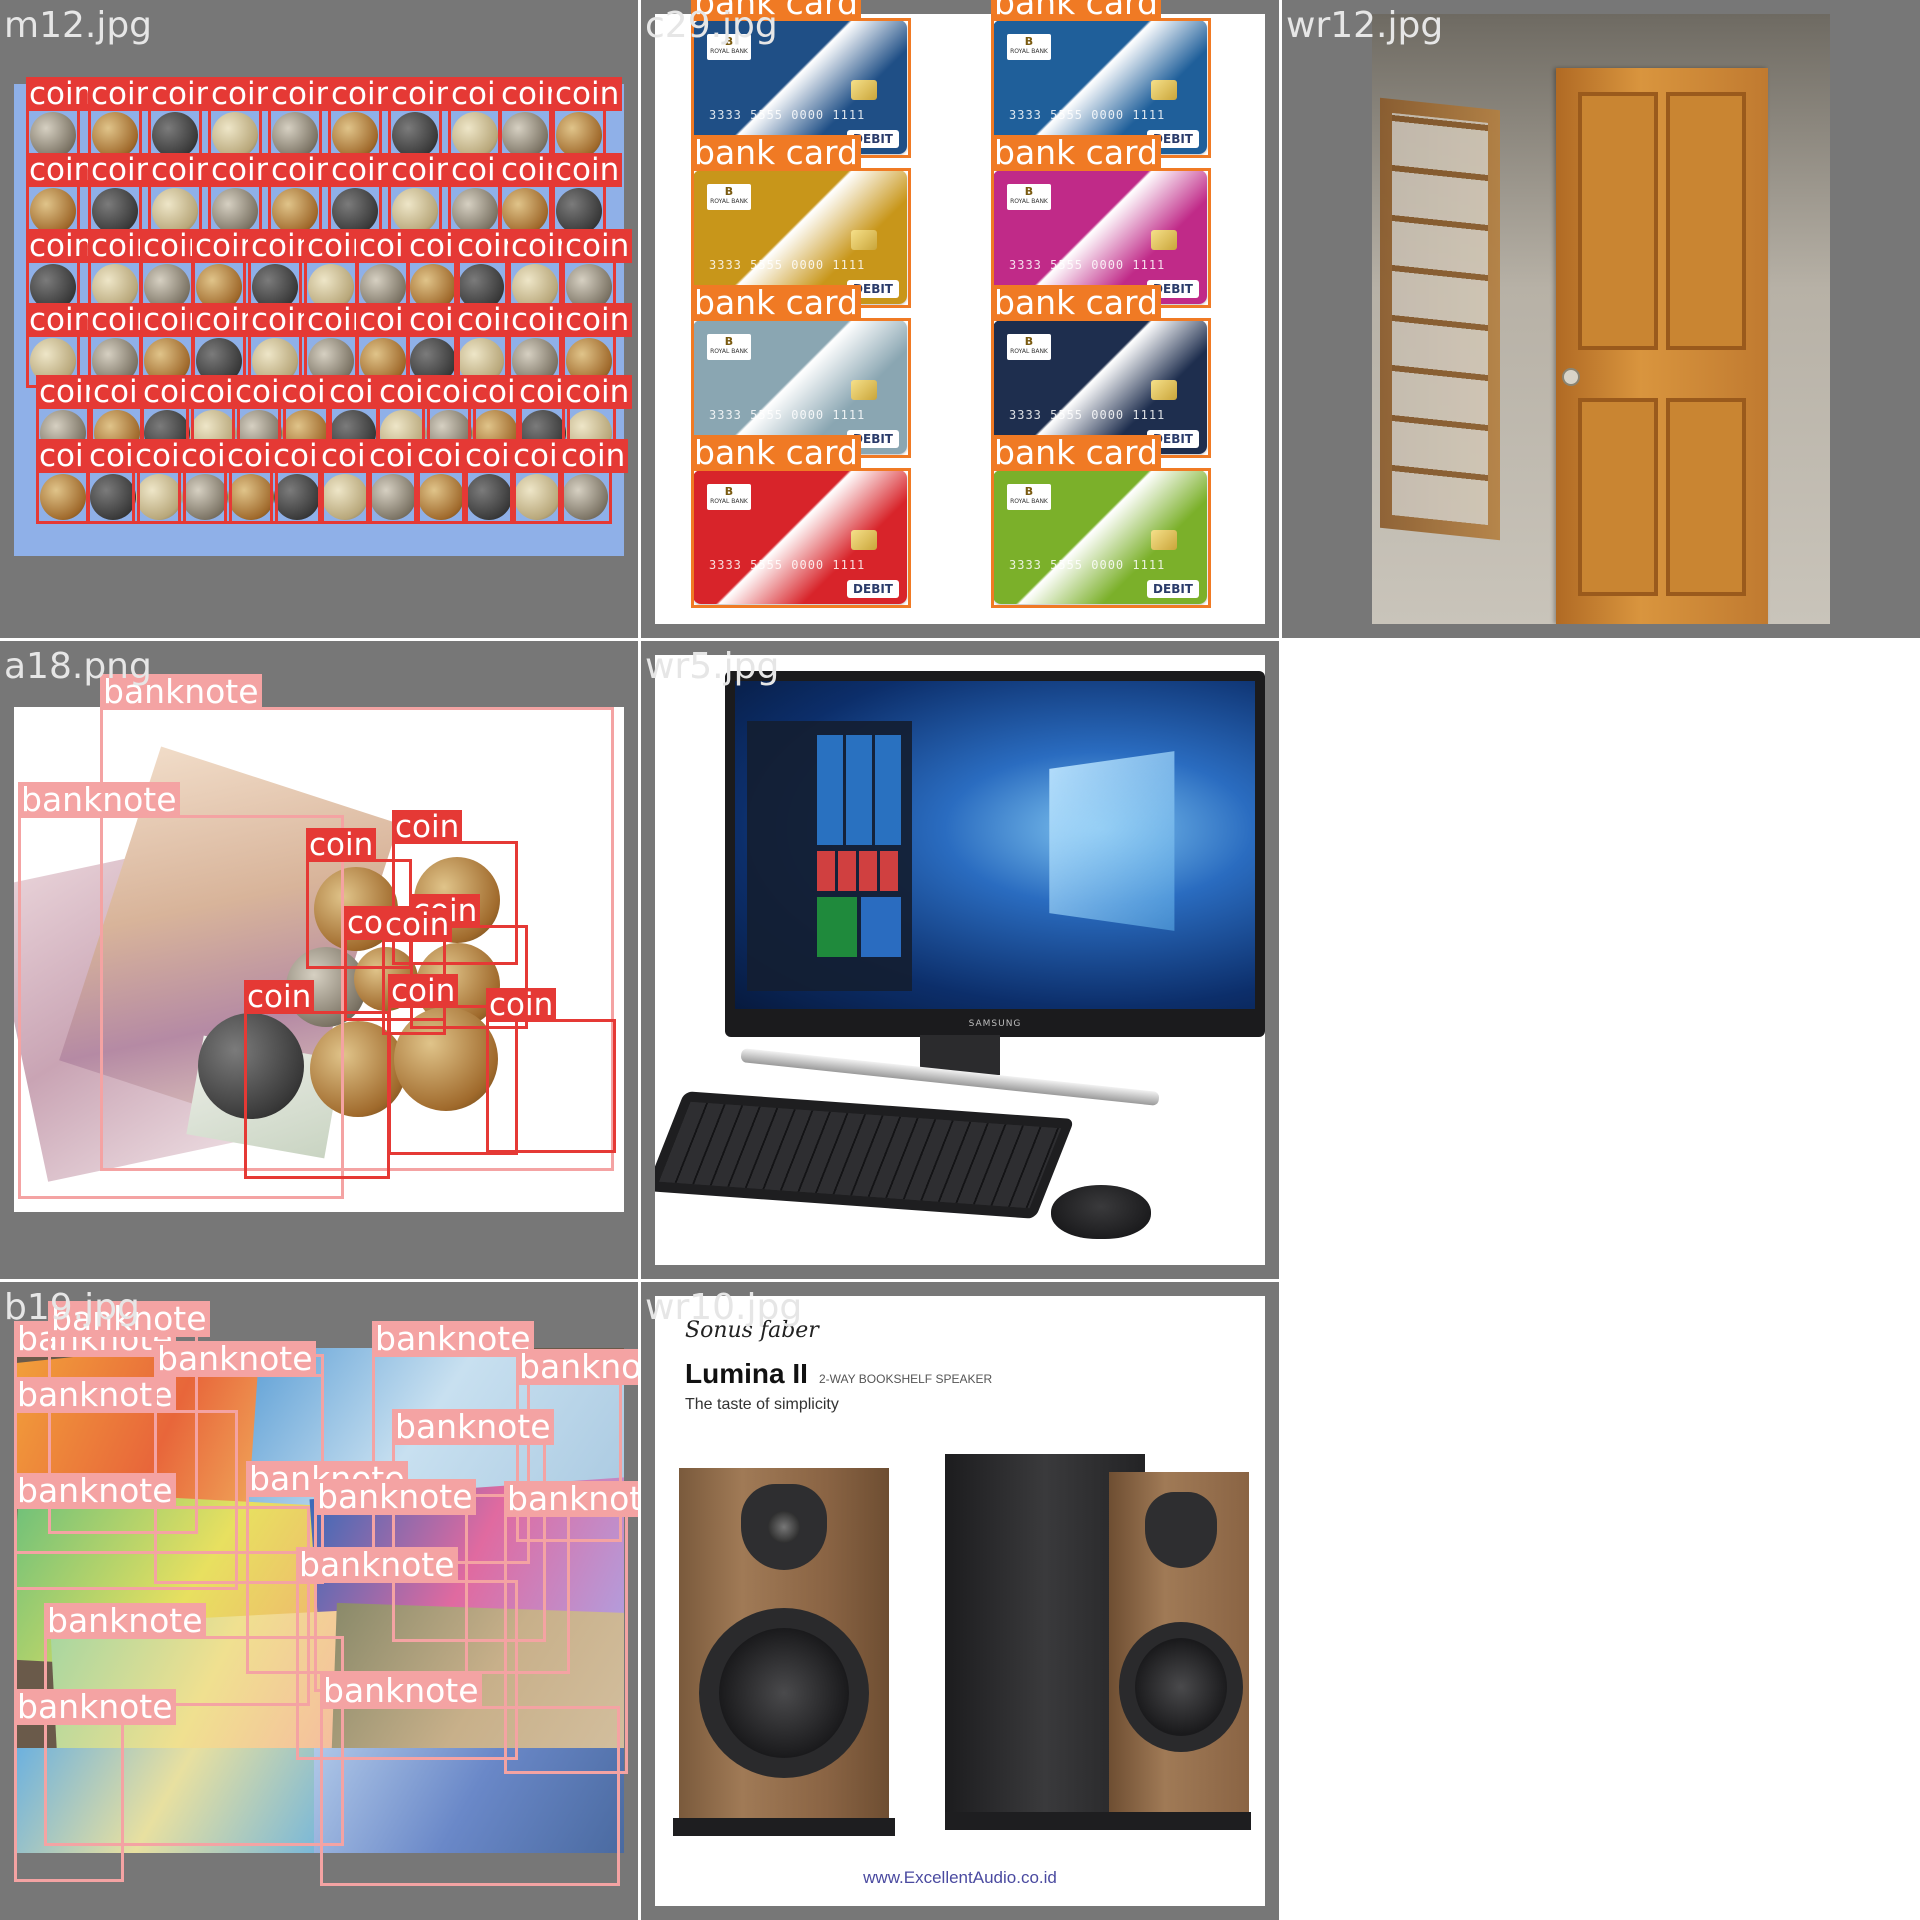 The image size is (1920, 1920). I want to click on product-name: Lumina II, so click(746, 1373).